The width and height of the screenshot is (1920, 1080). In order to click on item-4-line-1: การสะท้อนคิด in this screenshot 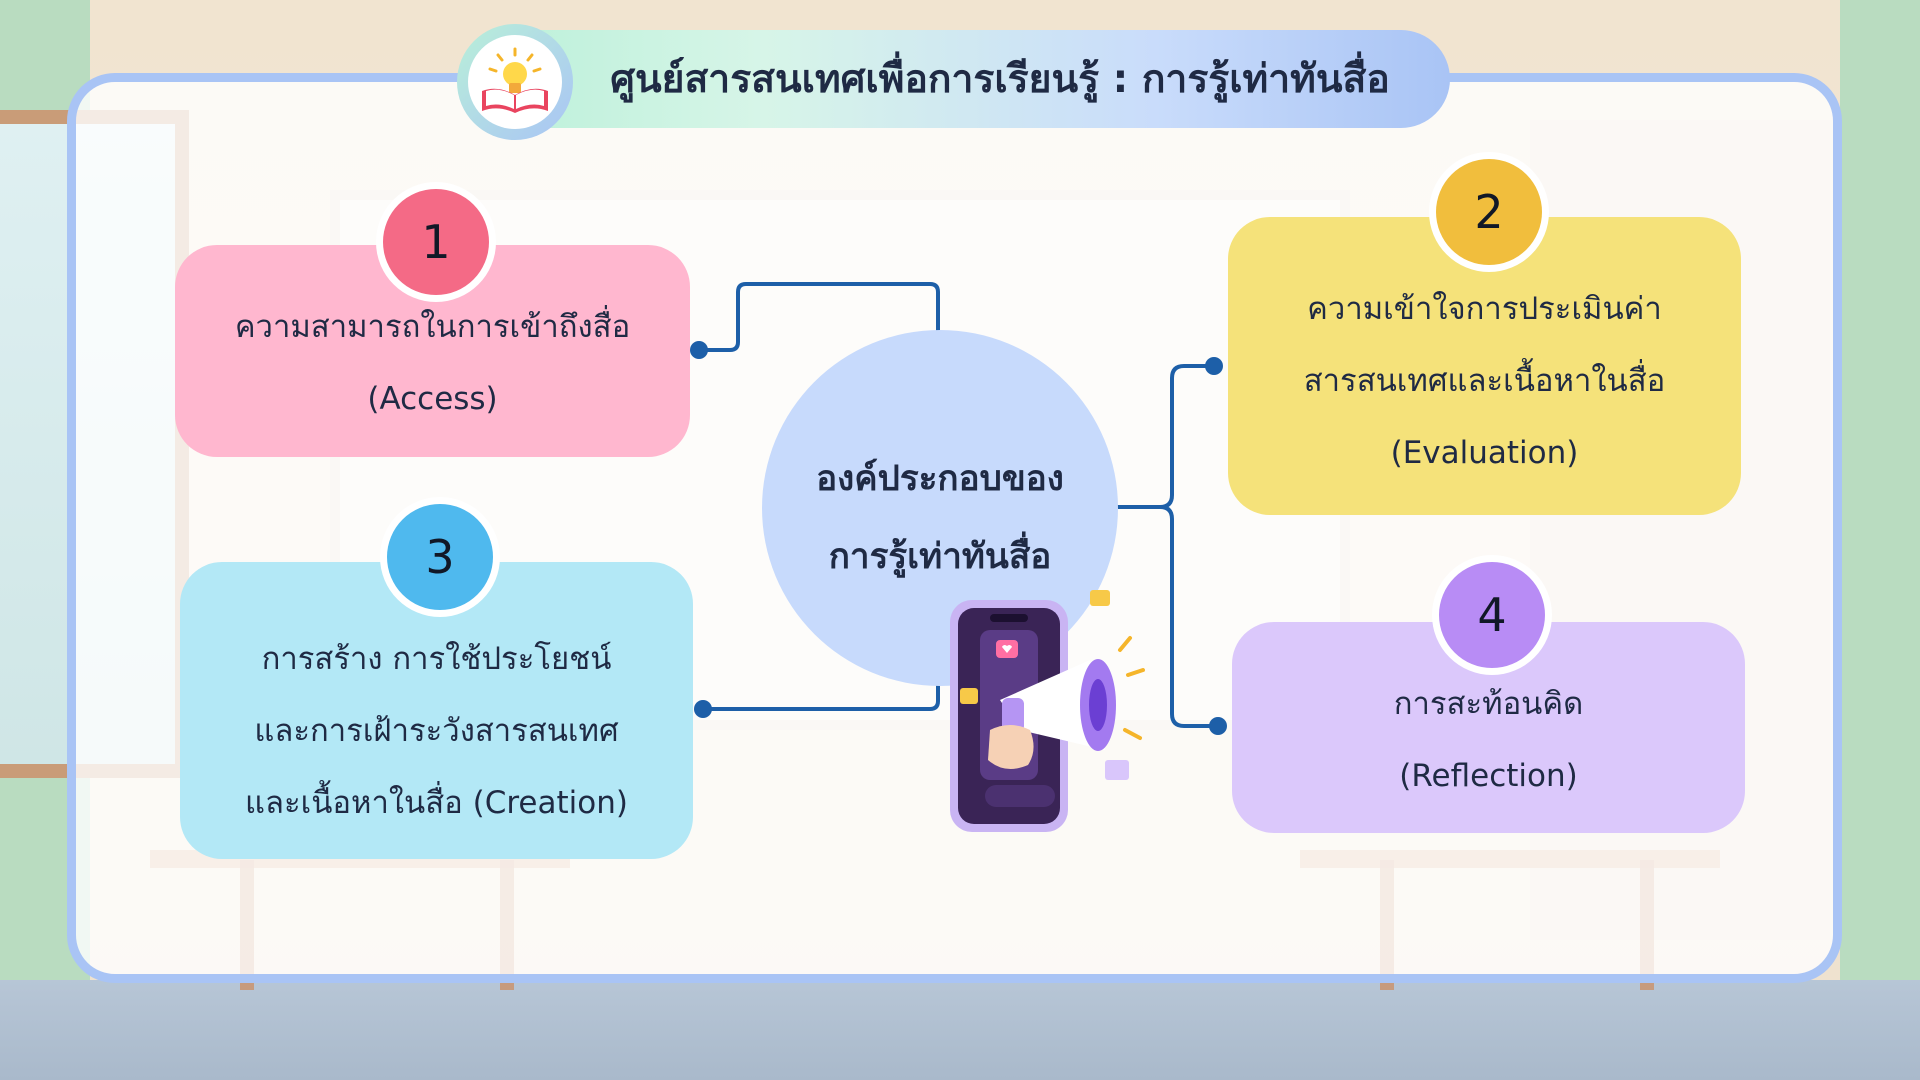, I will do `click(1488, 703)`.